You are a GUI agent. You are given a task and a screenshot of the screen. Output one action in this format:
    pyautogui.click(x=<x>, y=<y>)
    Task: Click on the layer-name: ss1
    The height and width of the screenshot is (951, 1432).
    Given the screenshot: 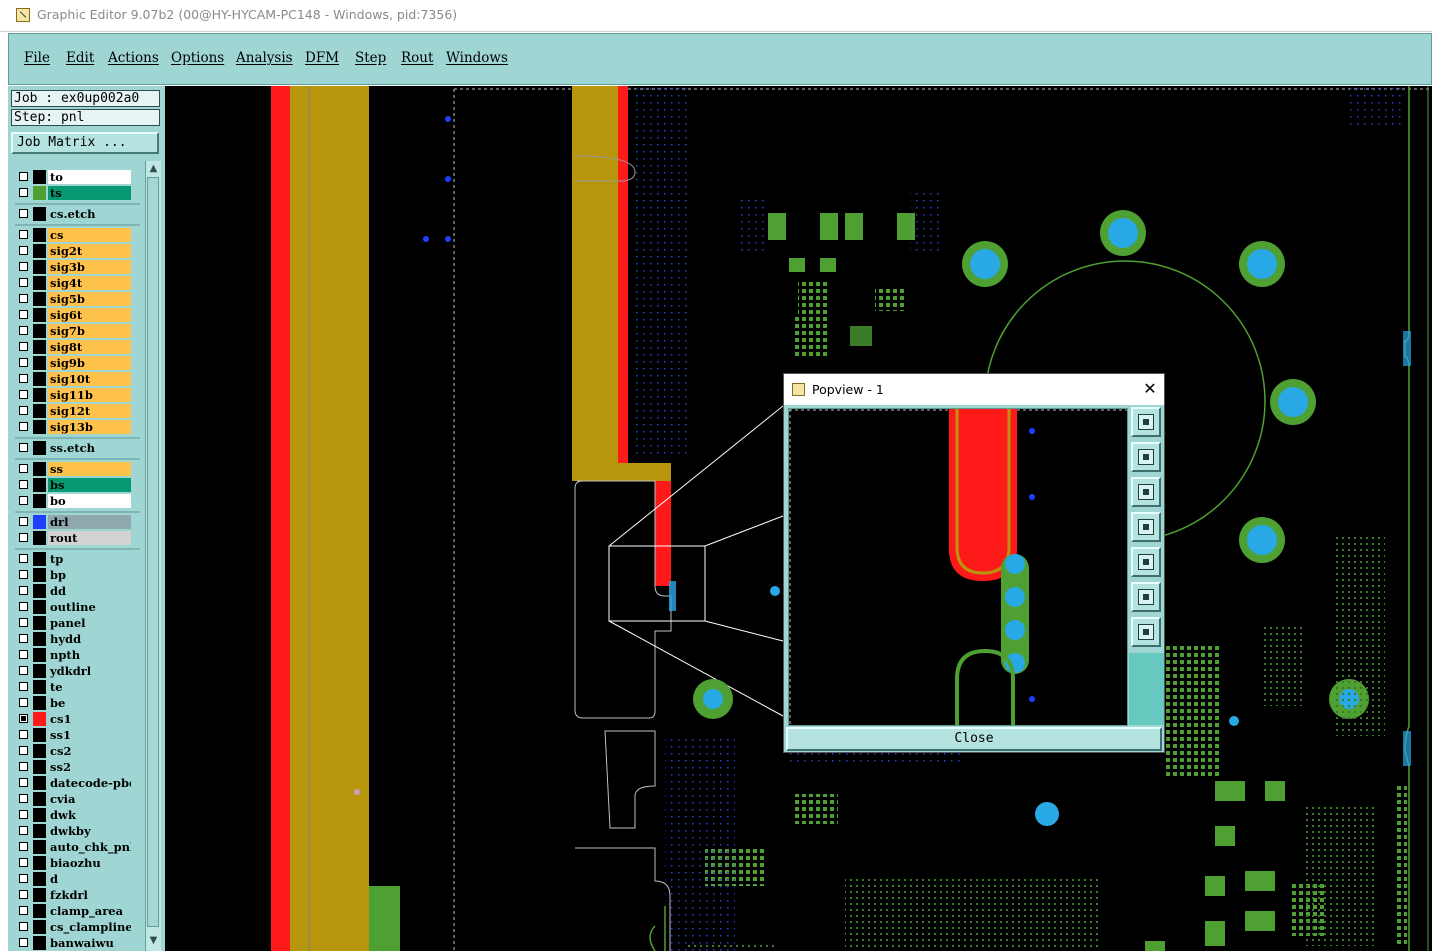 What is the action you would take?
    pyautogui.click(x=89, y=735)
    